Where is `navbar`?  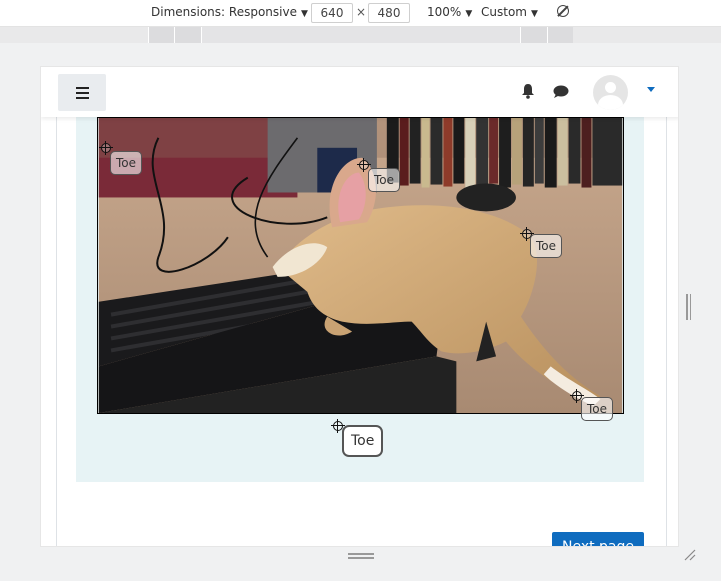 navbar is located at coordinates (359, 92).